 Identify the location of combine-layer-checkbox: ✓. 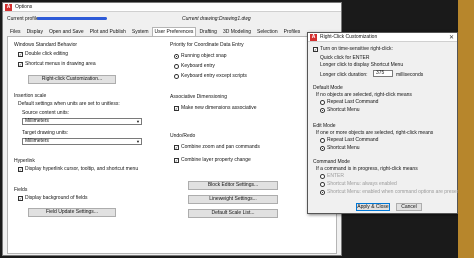
(176, 160).